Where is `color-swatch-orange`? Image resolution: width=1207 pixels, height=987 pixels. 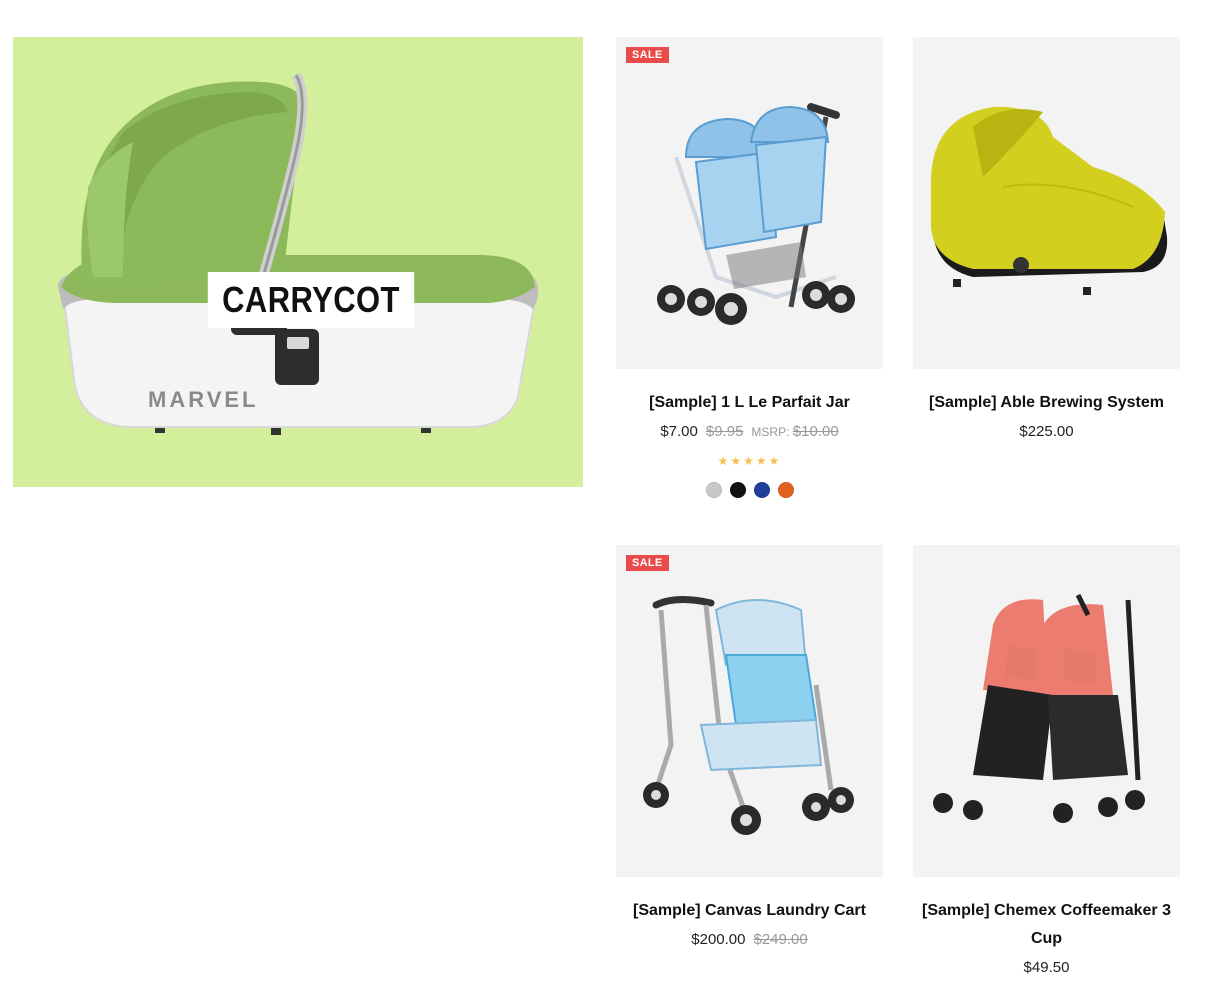 color-swatch-orange is located at coordinates (785, 490).